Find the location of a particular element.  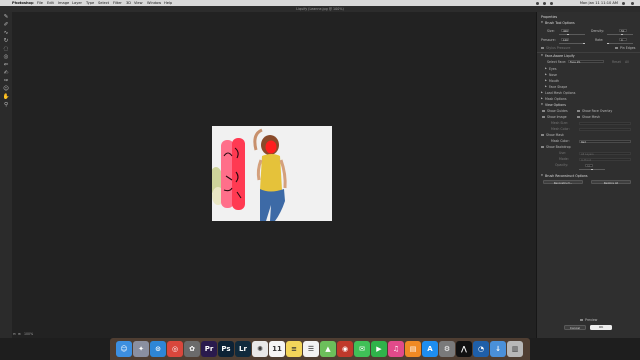

face-group-nose: Nose is located at coordinates (553, 75).